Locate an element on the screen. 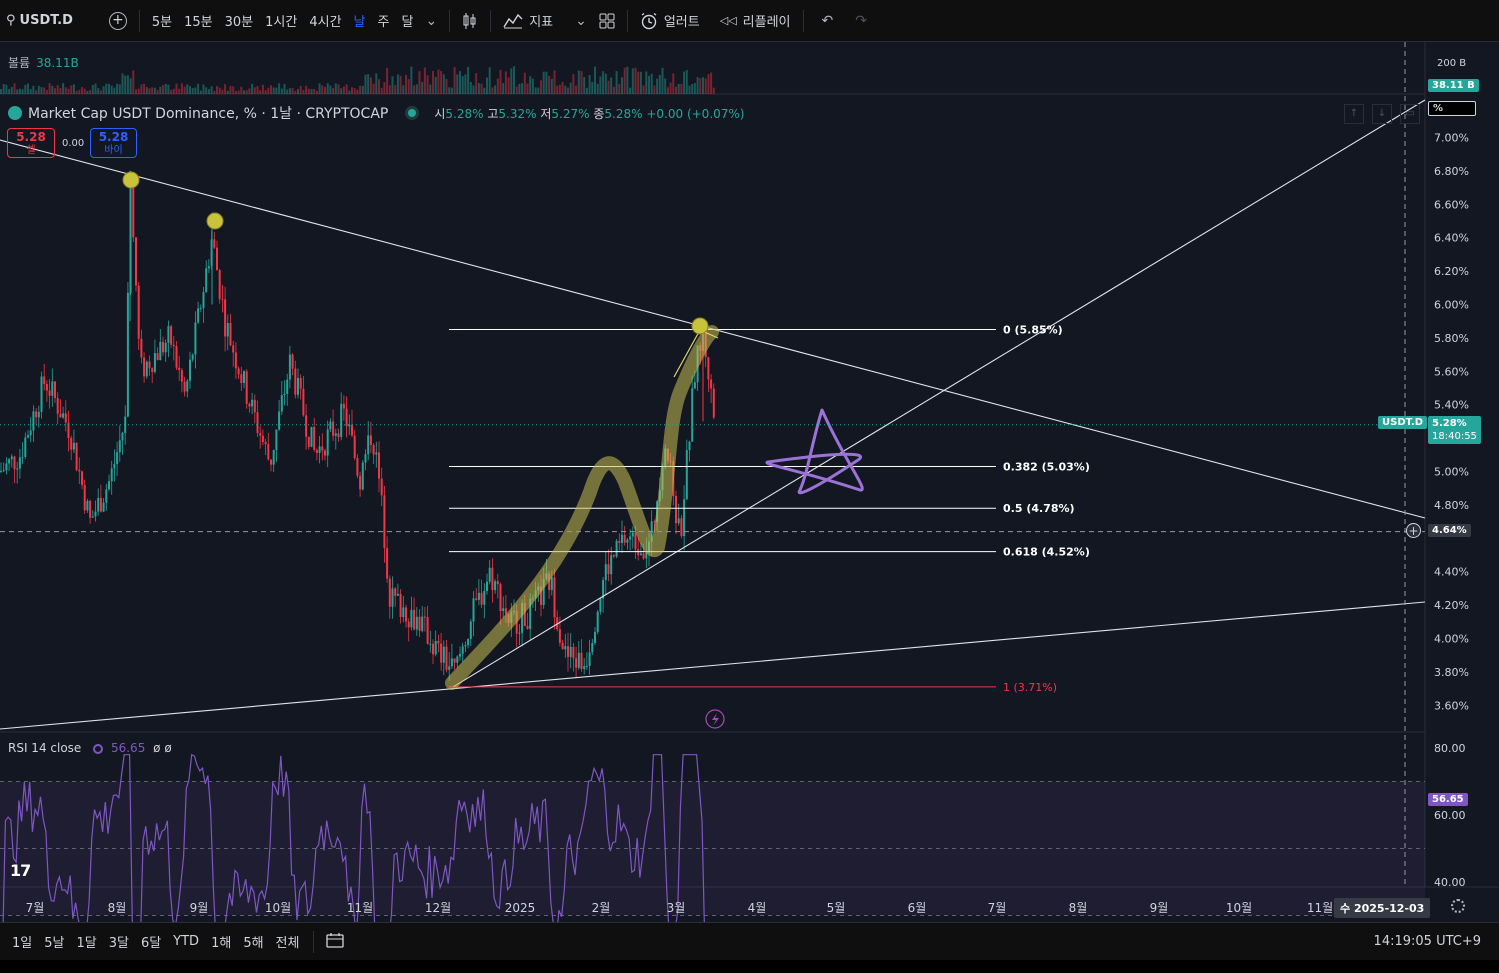  price-tick-label: 6.80% is located at coordinates (1451, 171).